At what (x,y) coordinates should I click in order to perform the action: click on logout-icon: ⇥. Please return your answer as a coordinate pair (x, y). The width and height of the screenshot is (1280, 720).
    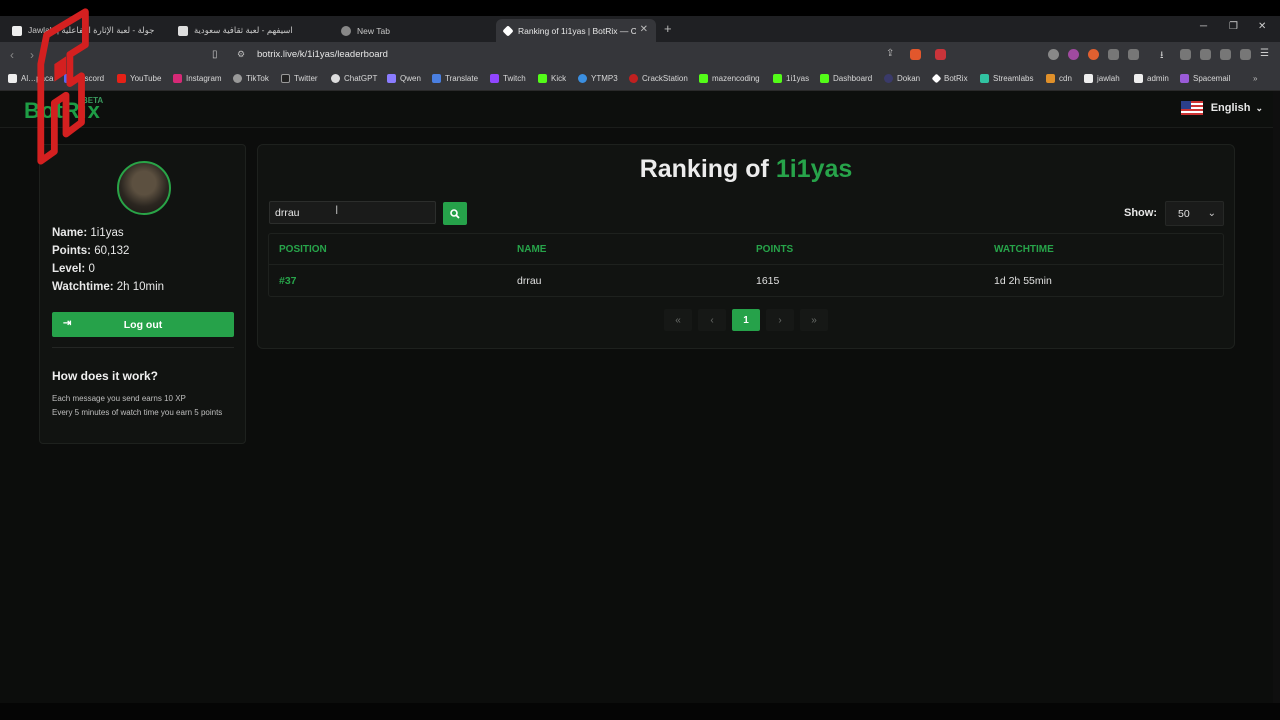
    Looking at the image, I should click on (67, 323).